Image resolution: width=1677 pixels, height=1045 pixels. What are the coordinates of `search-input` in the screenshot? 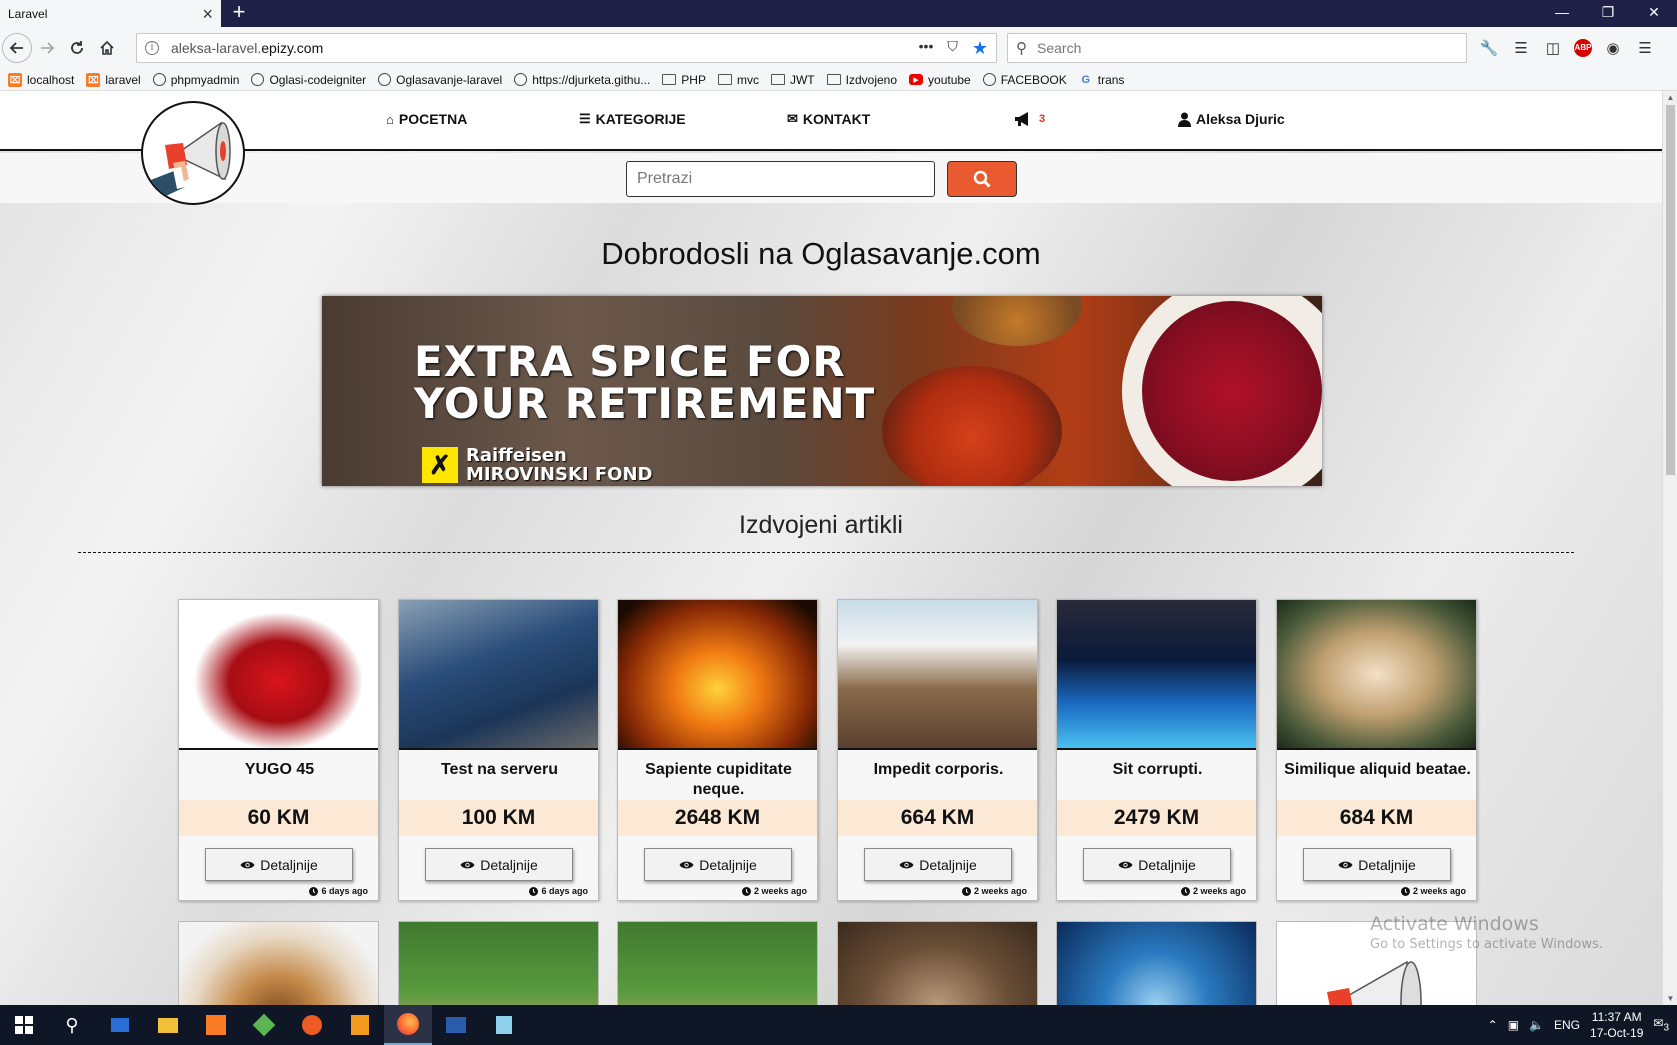 It's located at (780, 179).